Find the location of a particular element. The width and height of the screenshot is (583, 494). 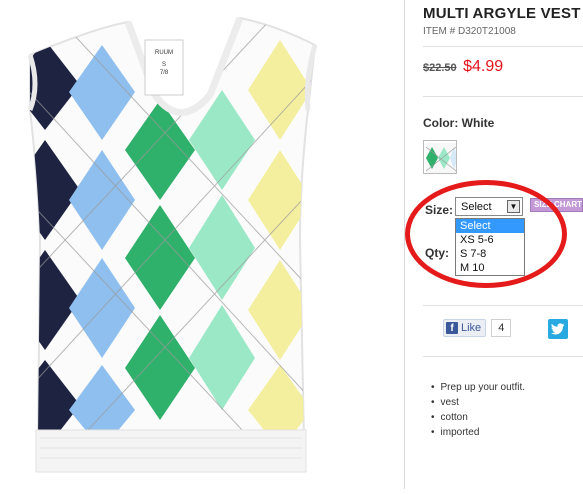

color-swatch-white is located at coordinates (440, 157).